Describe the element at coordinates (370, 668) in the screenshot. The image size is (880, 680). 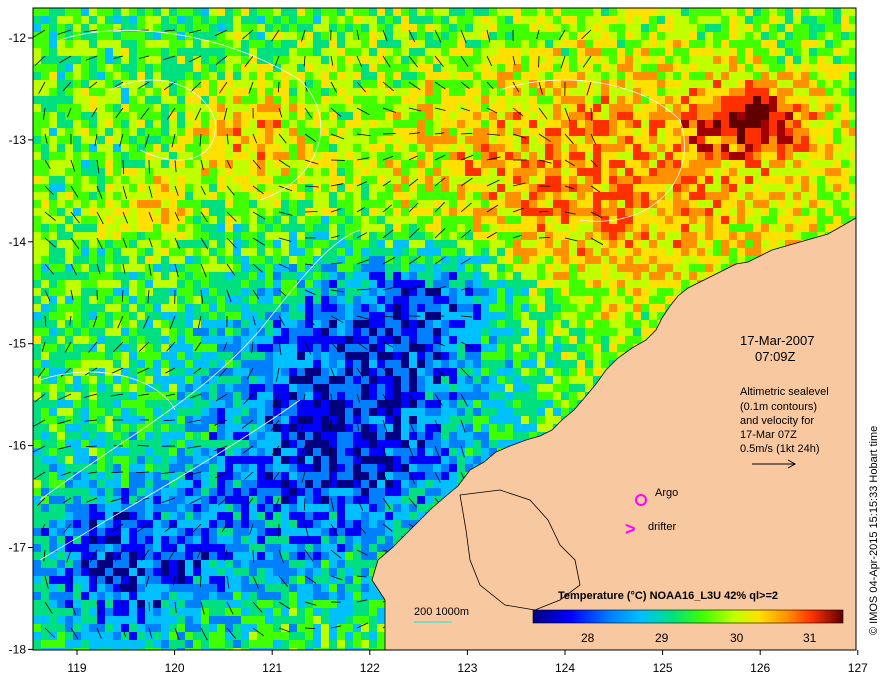
I see `x-tick-label: 122` at that location.